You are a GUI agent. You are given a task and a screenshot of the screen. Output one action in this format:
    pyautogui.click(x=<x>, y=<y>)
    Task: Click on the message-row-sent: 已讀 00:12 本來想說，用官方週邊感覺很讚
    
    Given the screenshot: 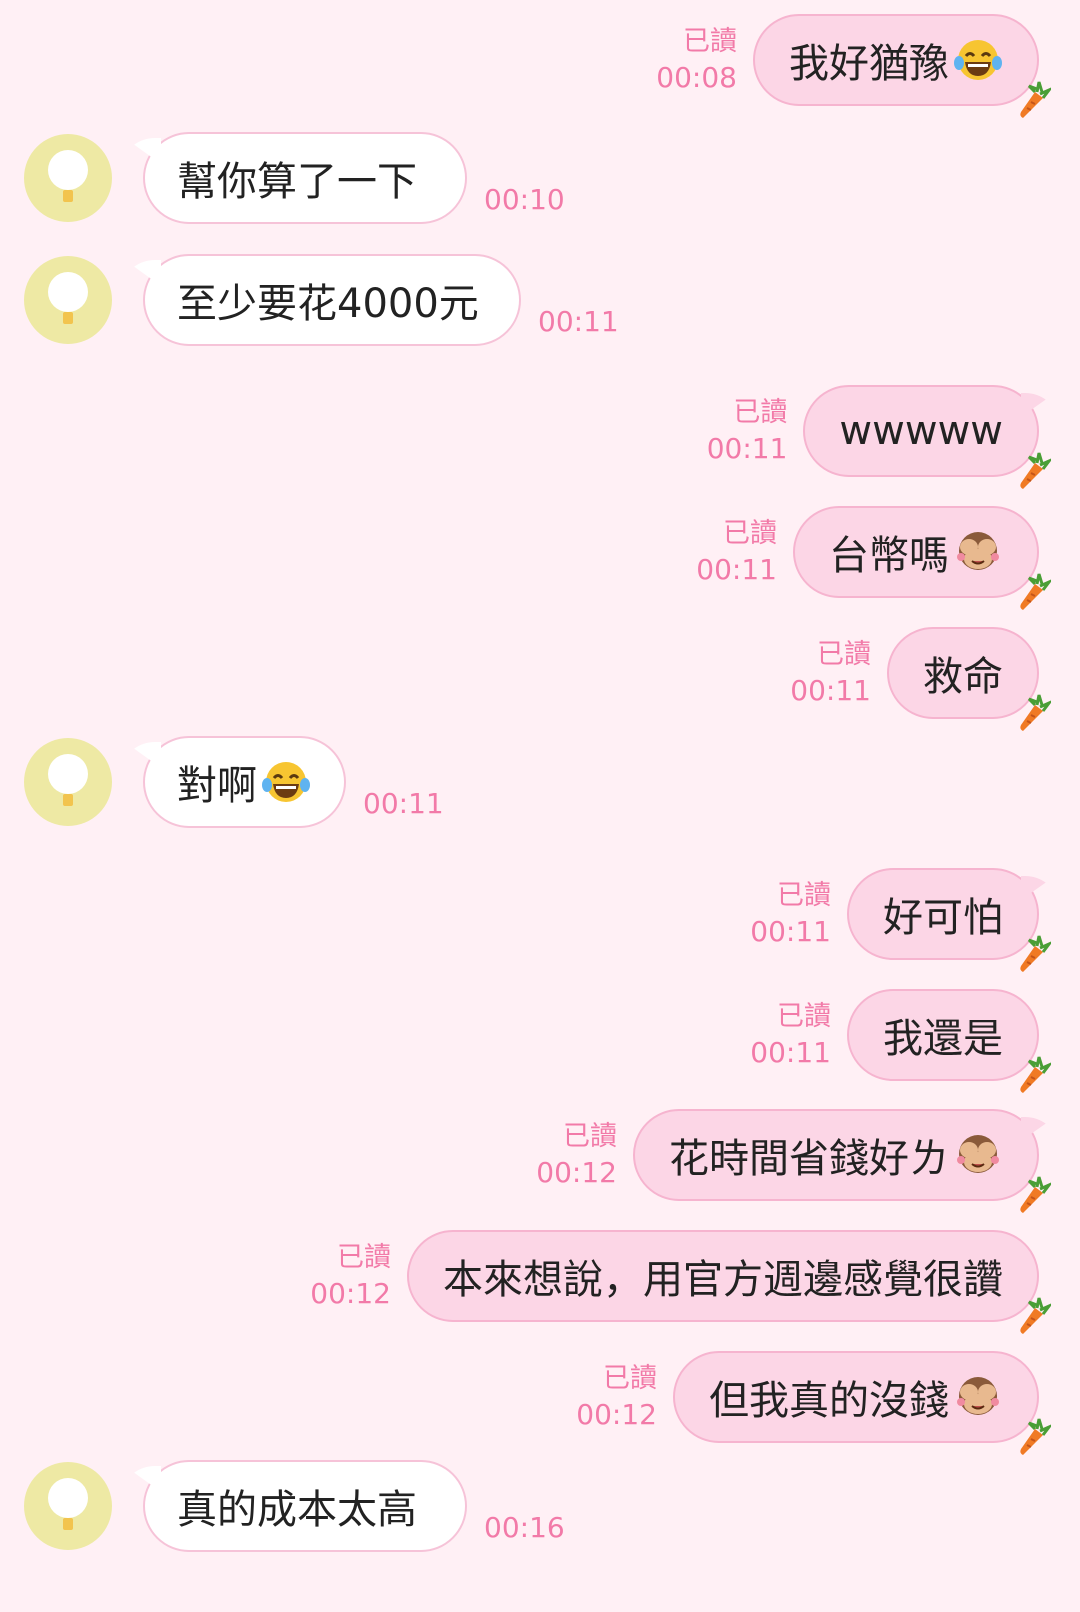 What is the action you would take?
    pyautogui.click(x=540, y=1281)
    